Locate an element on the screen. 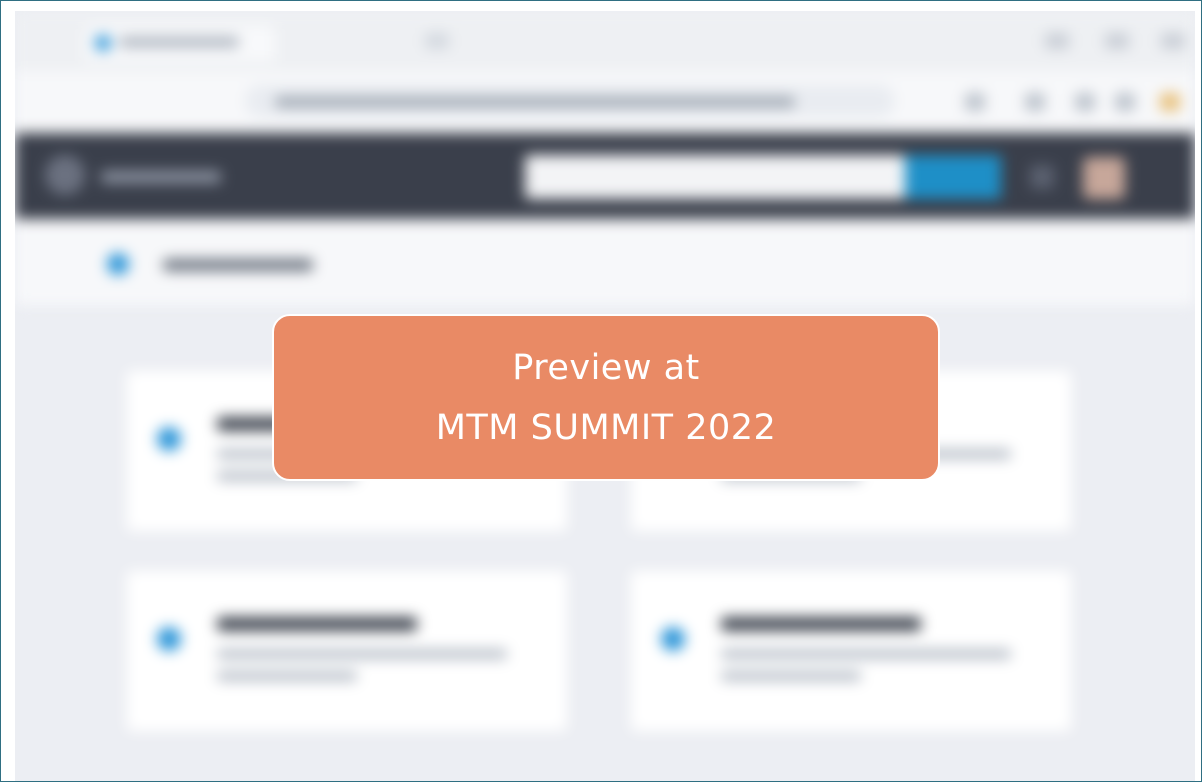 The image size is (1204, 784). page-title-placeholder is located at coordinates (238, 265).